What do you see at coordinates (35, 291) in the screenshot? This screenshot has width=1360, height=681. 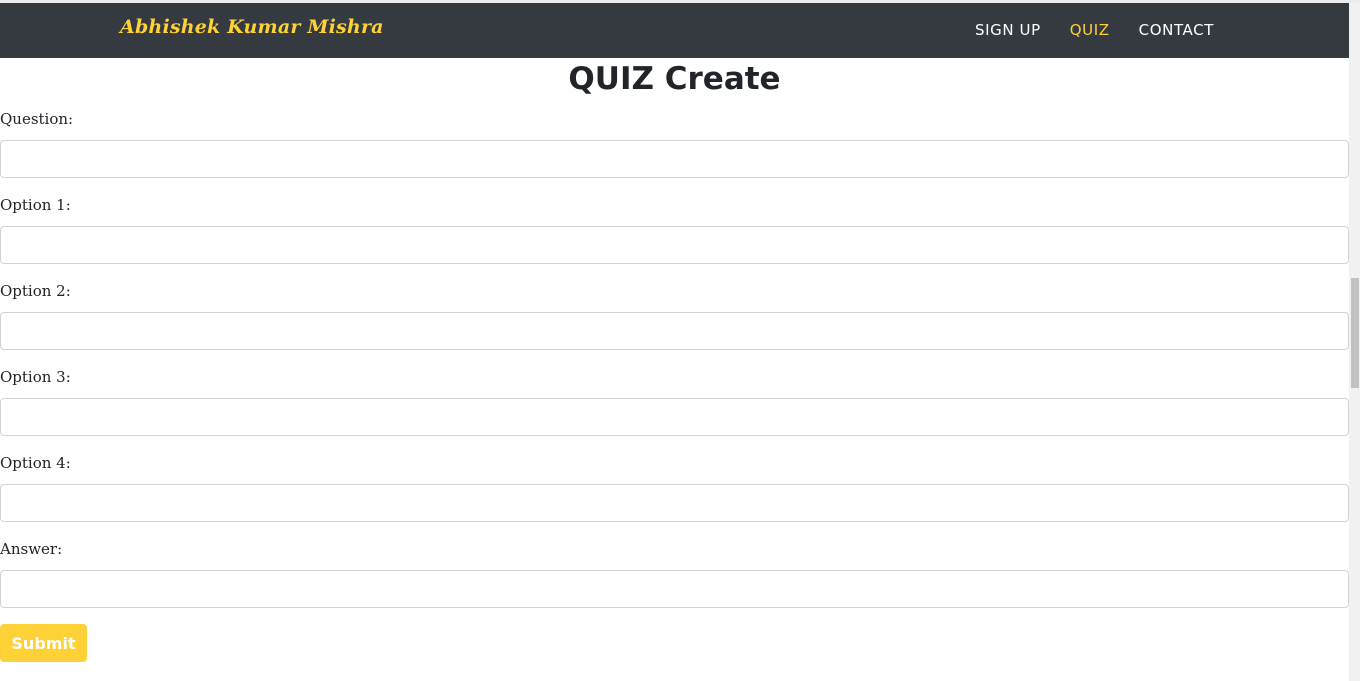 I see `option-2-label: Option 2:` at bounding box center [35, 291].